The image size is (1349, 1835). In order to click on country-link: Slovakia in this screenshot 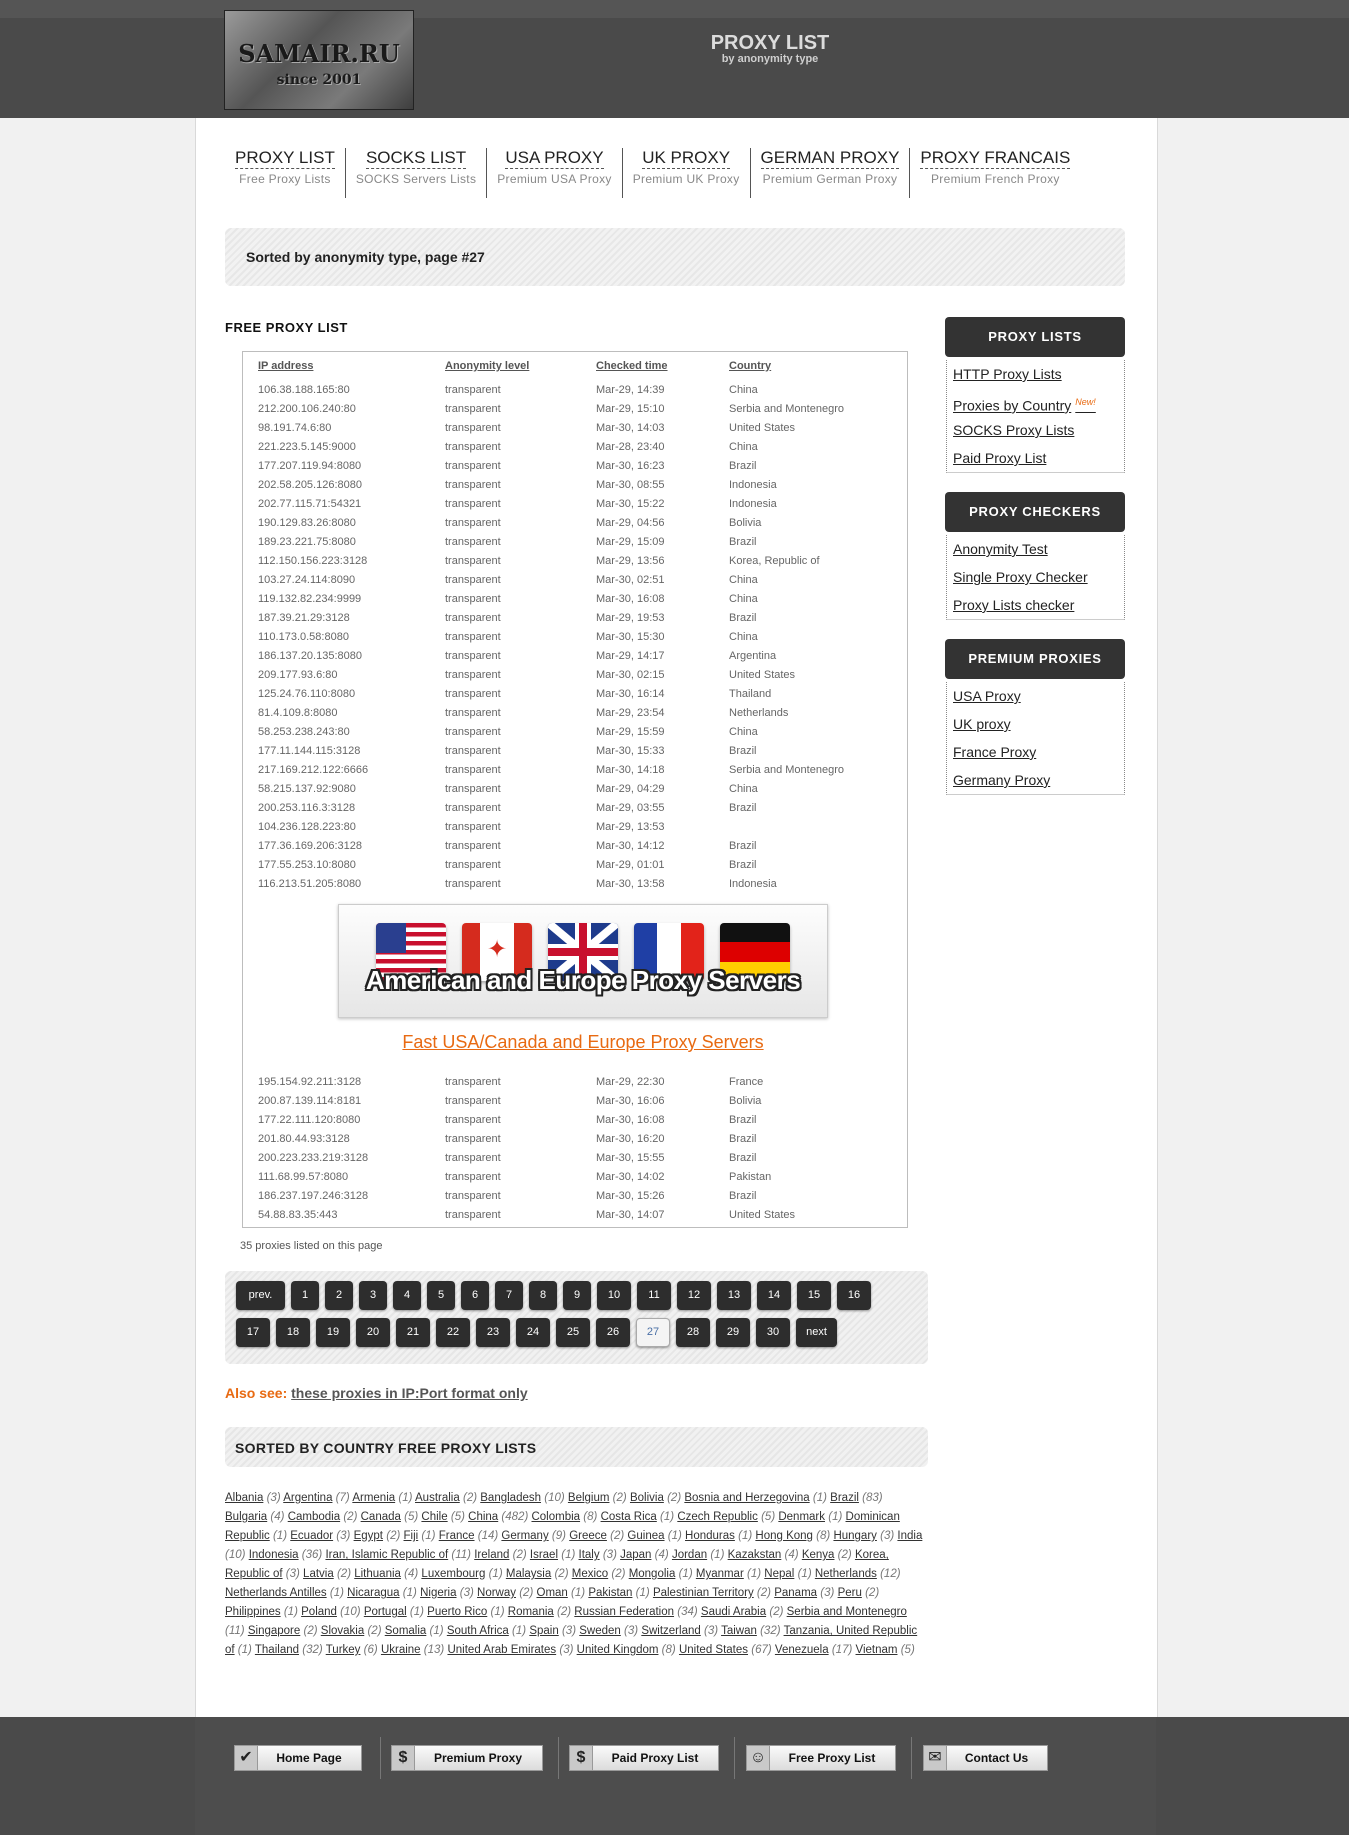, I will do `click(342, 1631)`.